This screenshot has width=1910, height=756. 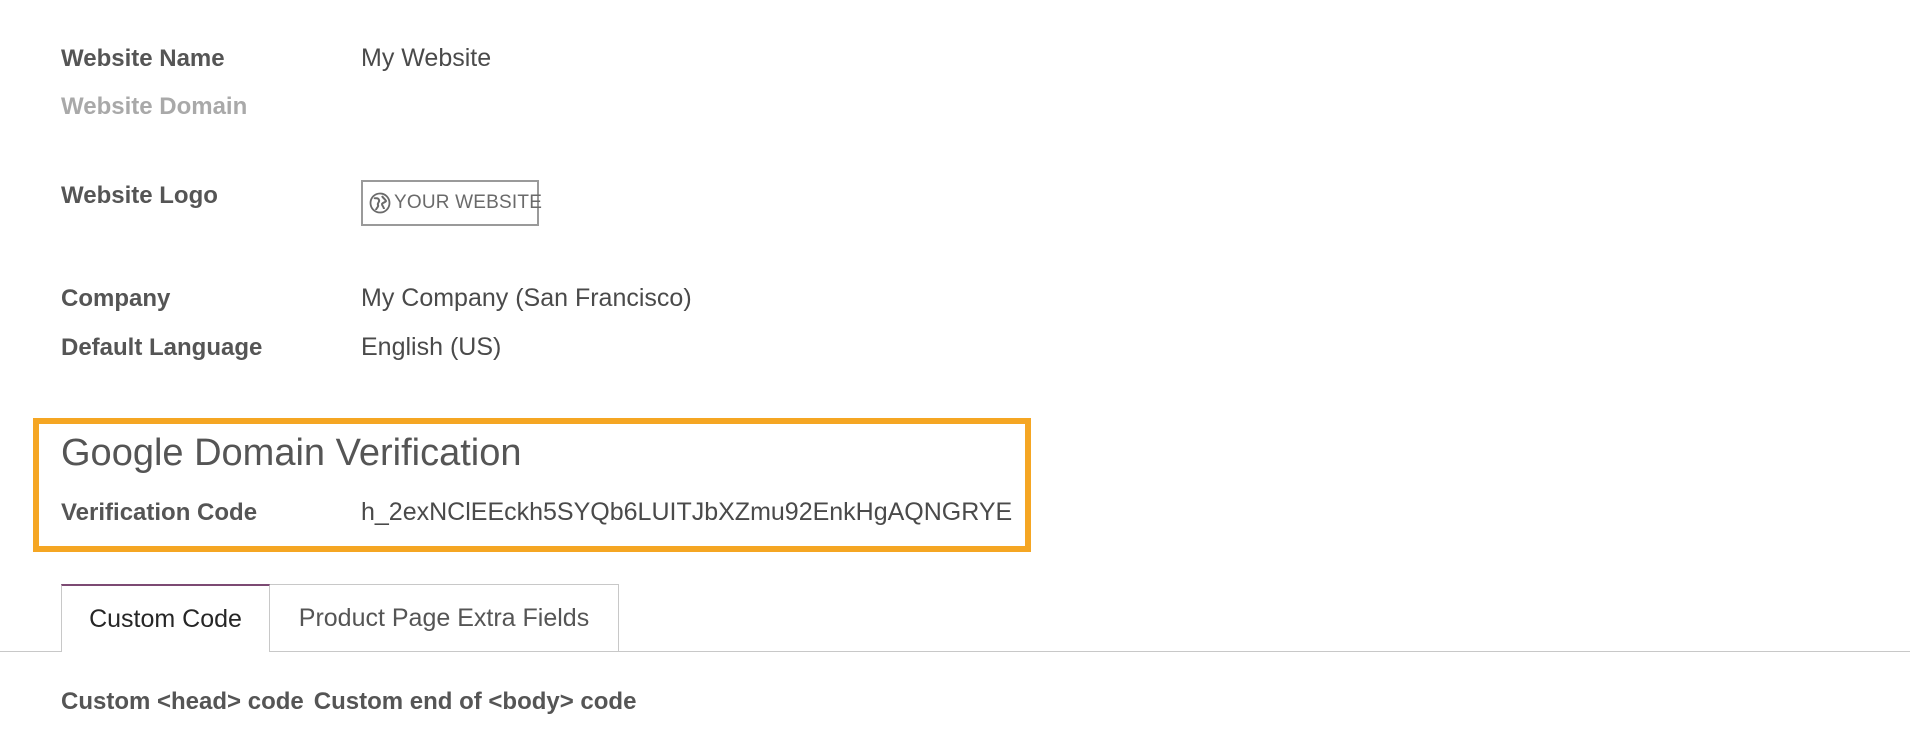 What do you see at coordinates (162, 347) in the screenshot?
I see `default-language-label: Default Language` at bounding box center [162, 347].